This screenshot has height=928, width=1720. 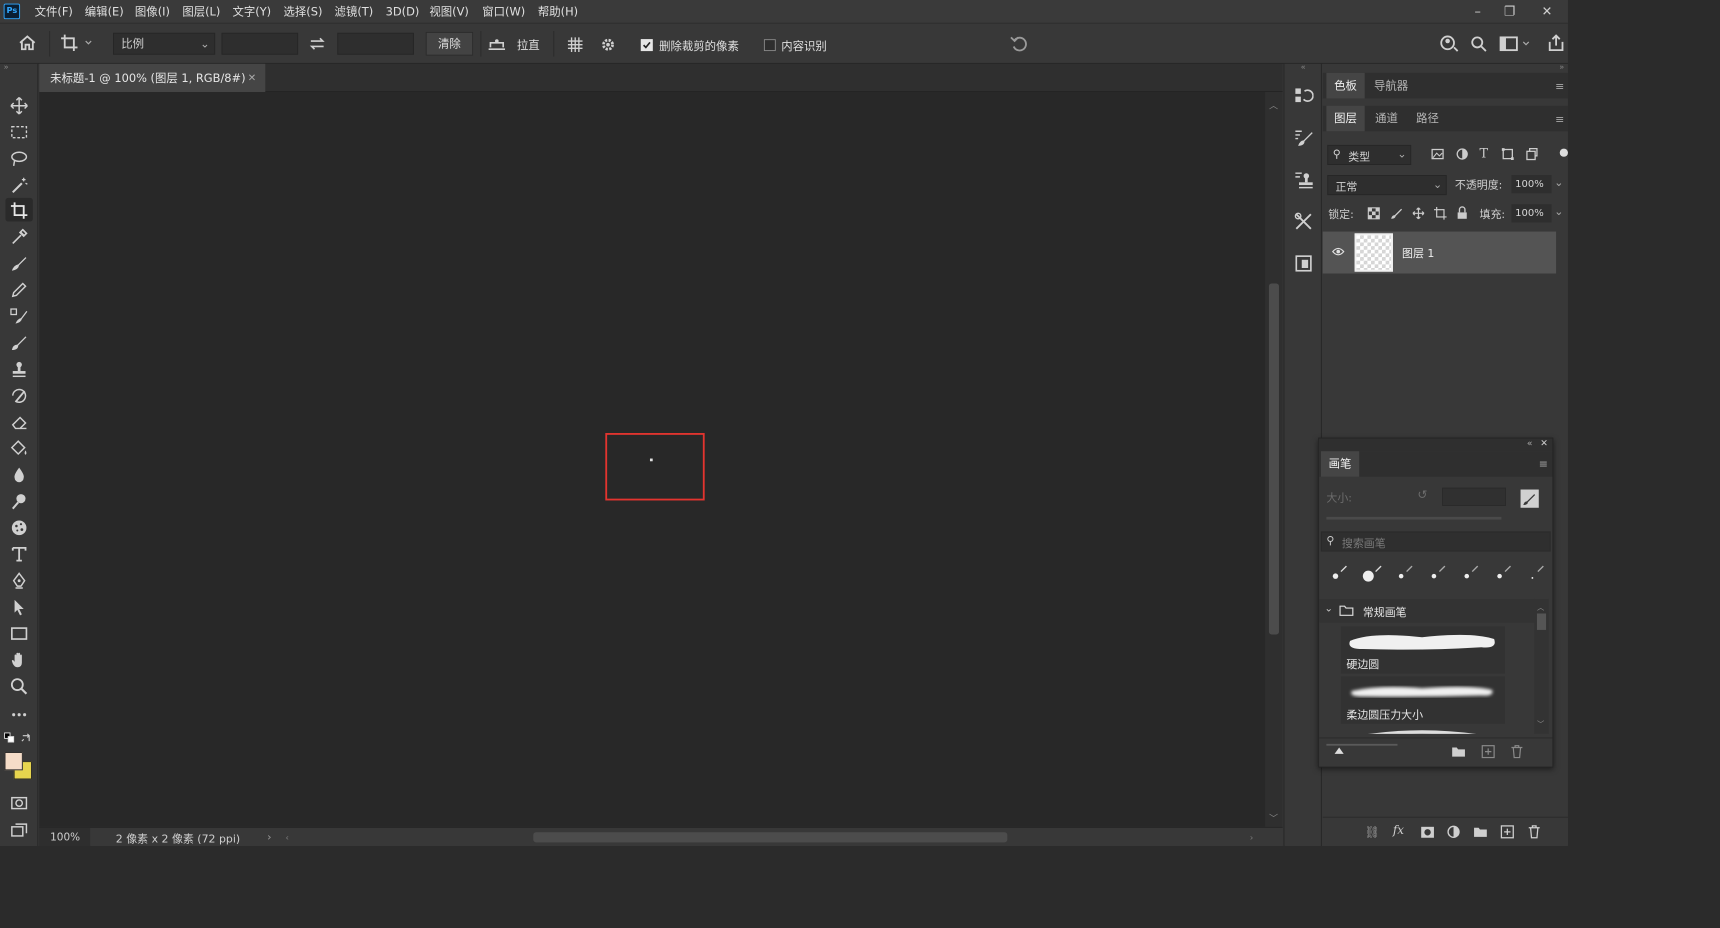 What do you see at coordinates (403, 12) in the screenshot?
I see `menu-3d: 3D(D)` at bounding box center [403, 12].